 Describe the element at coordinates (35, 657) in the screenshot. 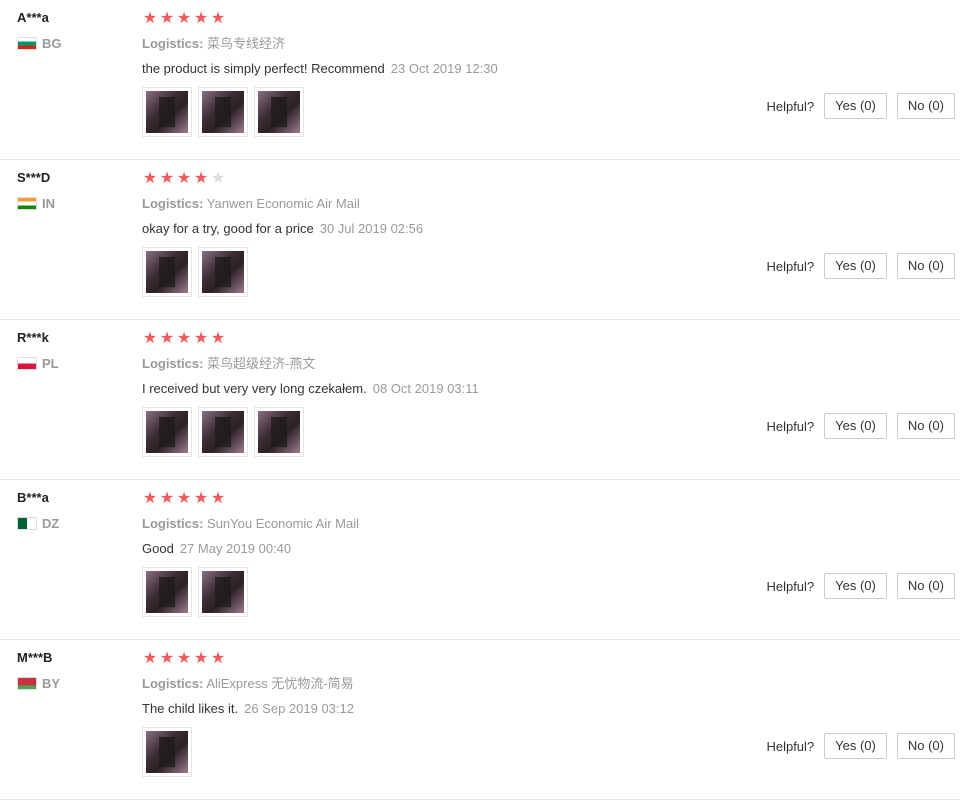

I see `reviewer-name: M***B` at that location.